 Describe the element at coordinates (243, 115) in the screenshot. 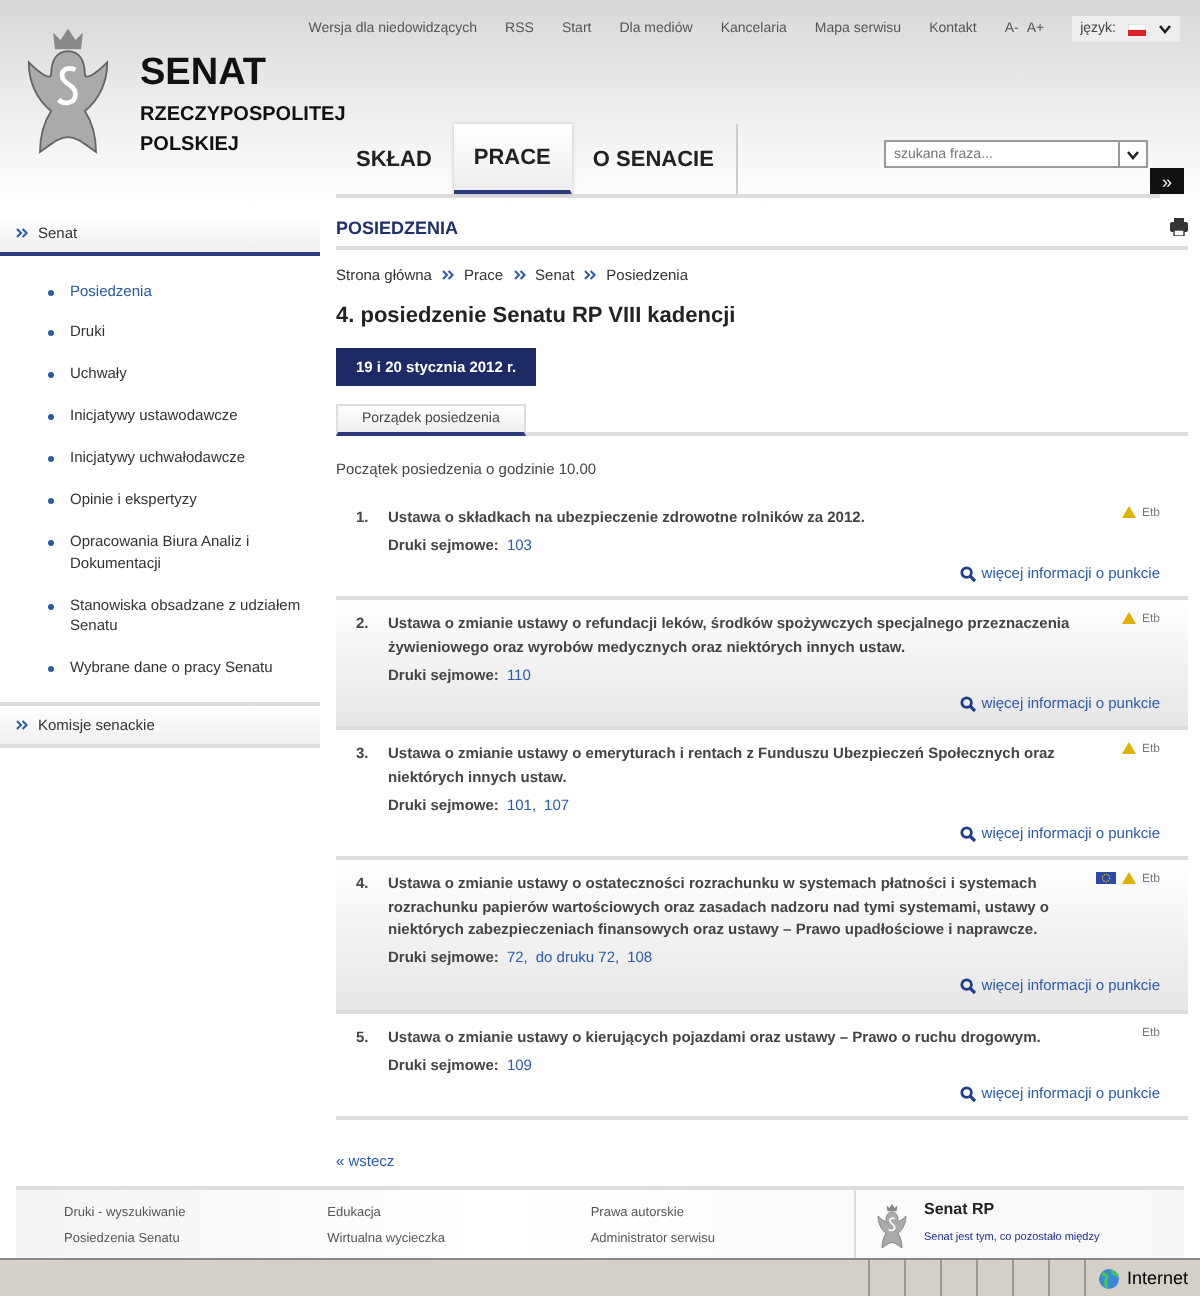

I see `logo-subtitle: RZECZYPOSPOLITEJ` at that location.